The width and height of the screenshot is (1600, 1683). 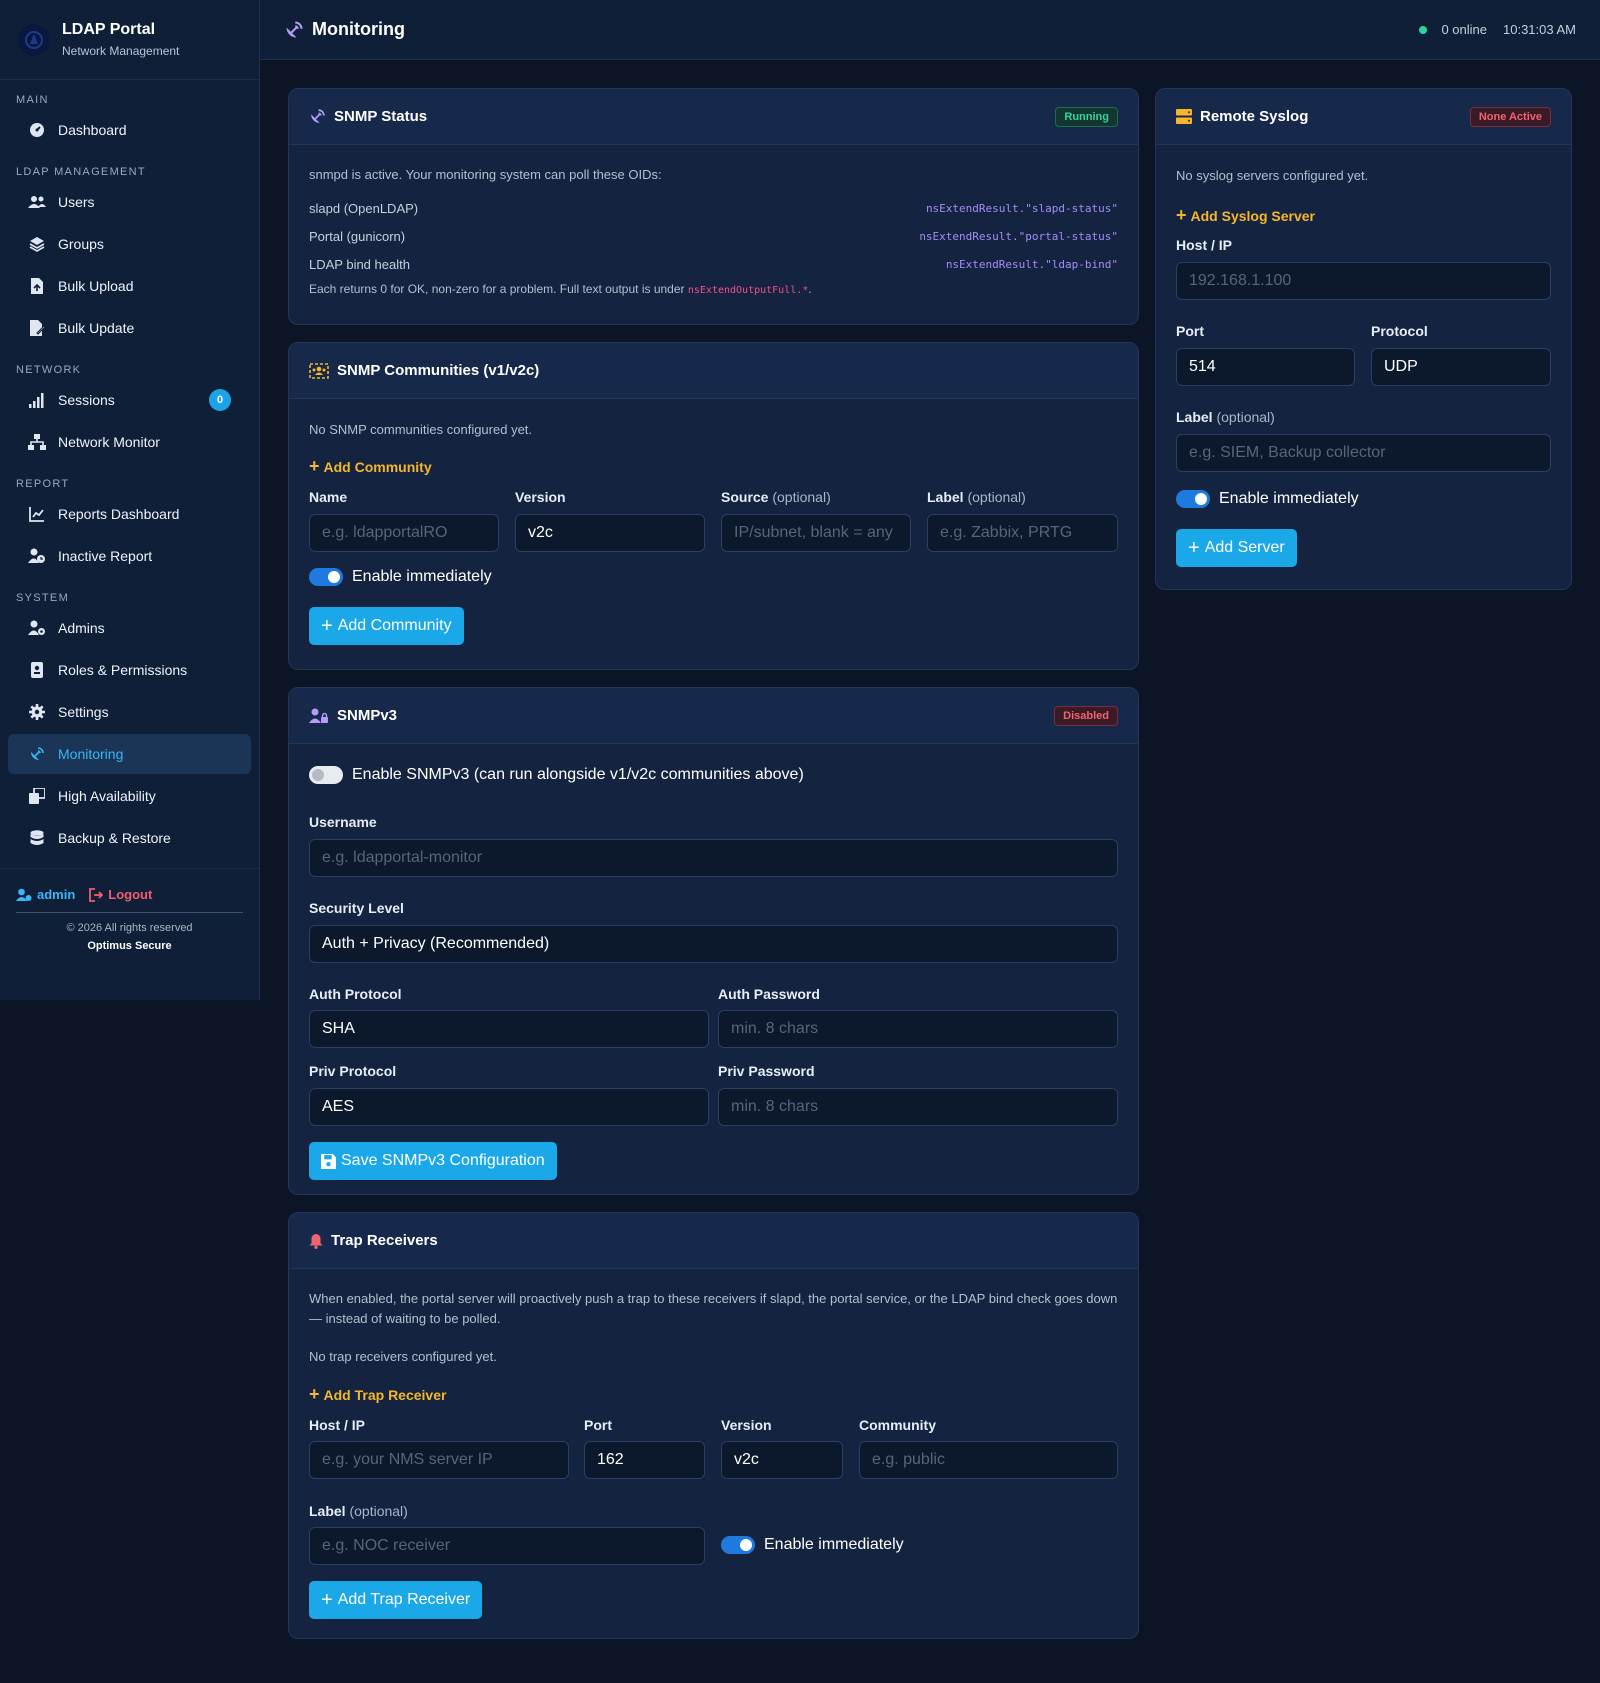 What do you see at coordinates (344, 29) in the screenshot?
I see `page-title: Monitoring` at bounding box center [344, 29].